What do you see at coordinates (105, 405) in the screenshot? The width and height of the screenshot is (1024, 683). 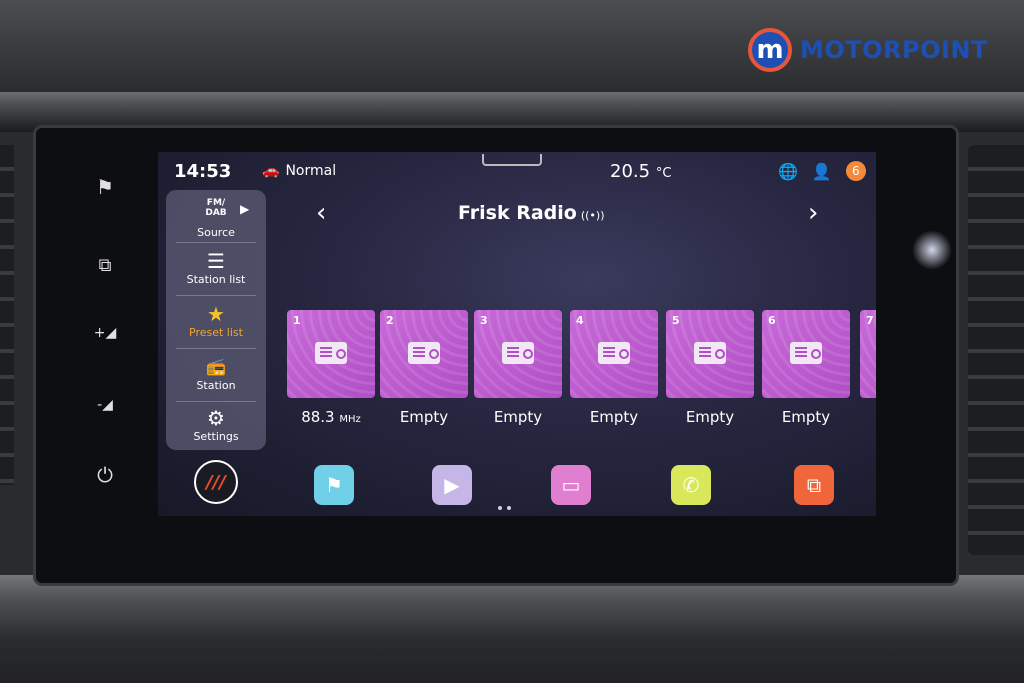 I see `volume-down-icon: -◢` at bounding box center [105, 405].